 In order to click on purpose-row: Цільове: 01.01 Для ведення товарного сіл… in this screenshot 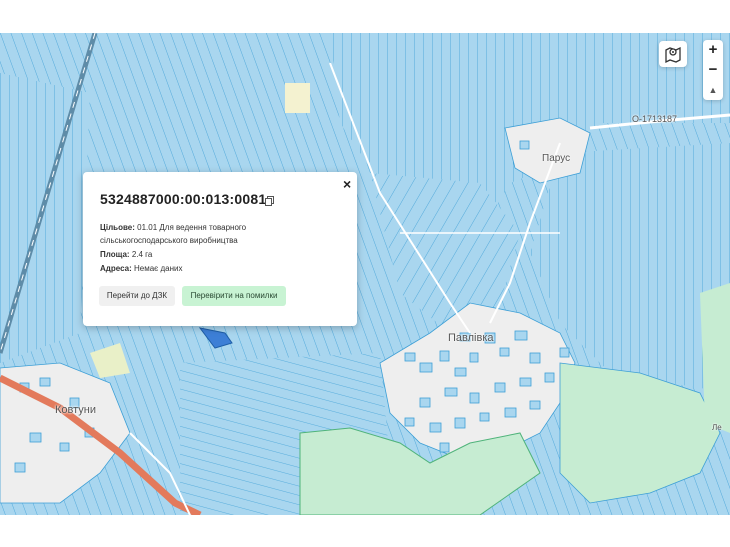, I will do `click(185, 234)`.